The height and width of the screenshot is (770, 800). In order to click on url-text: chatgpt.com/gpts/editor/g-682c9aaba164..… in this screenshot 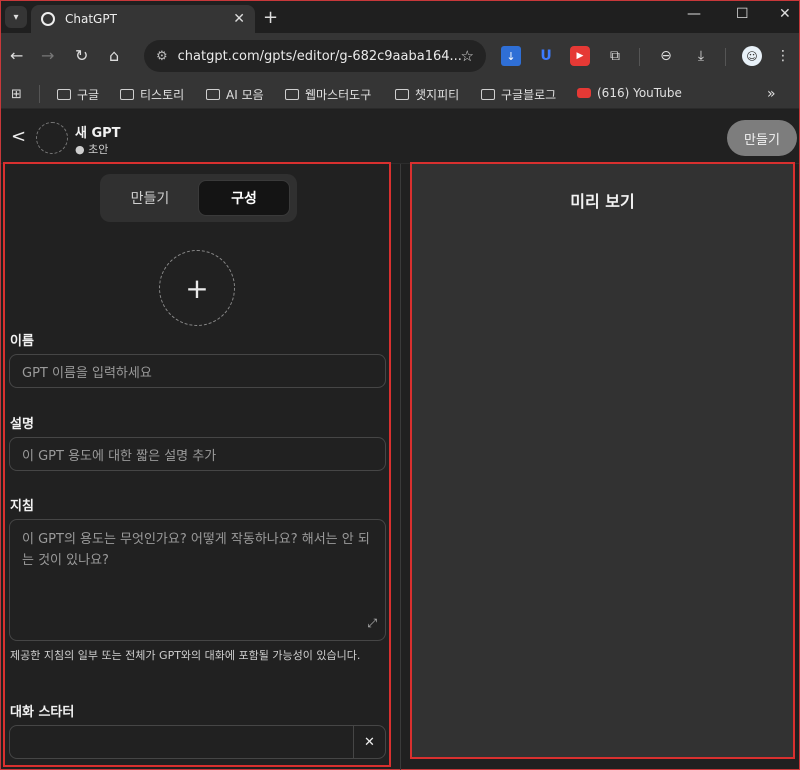, I will do `click(319, 56)`.